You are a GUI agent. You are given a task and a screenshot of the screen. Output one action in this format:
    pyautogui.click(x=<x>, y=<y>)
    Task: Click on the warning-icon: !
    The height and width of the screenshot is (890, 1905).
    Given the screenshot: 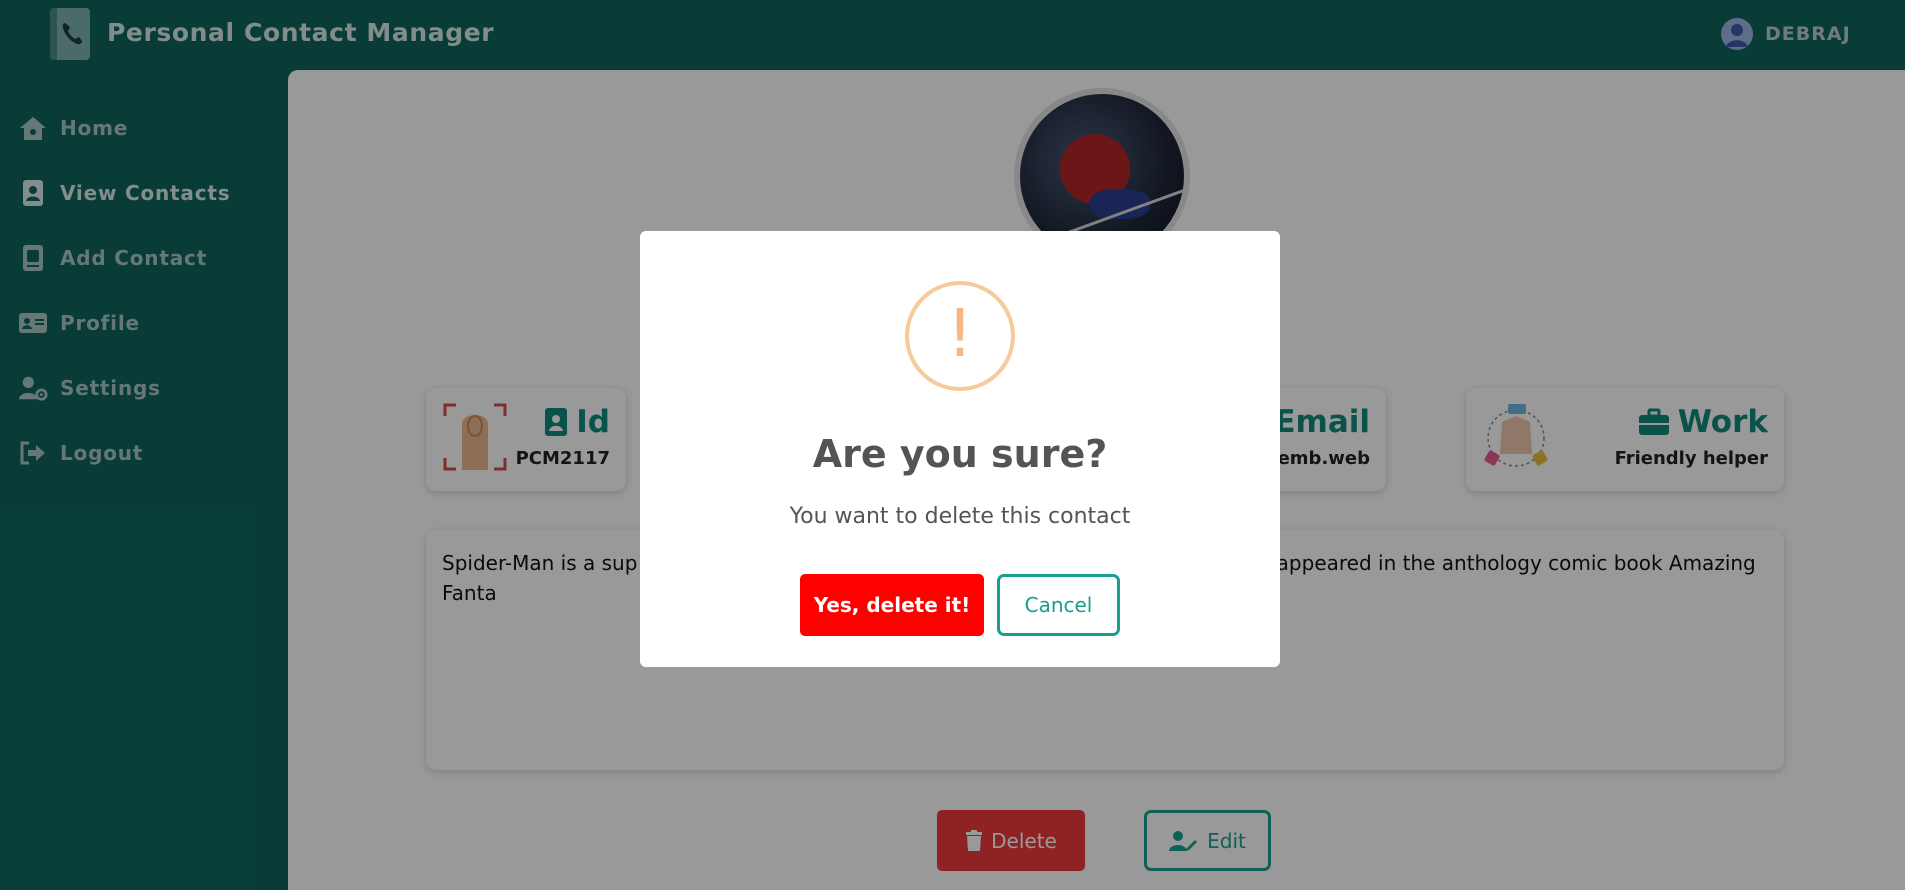 What is the action you would take?
    pyautogui.click(x=960, y=336)
    